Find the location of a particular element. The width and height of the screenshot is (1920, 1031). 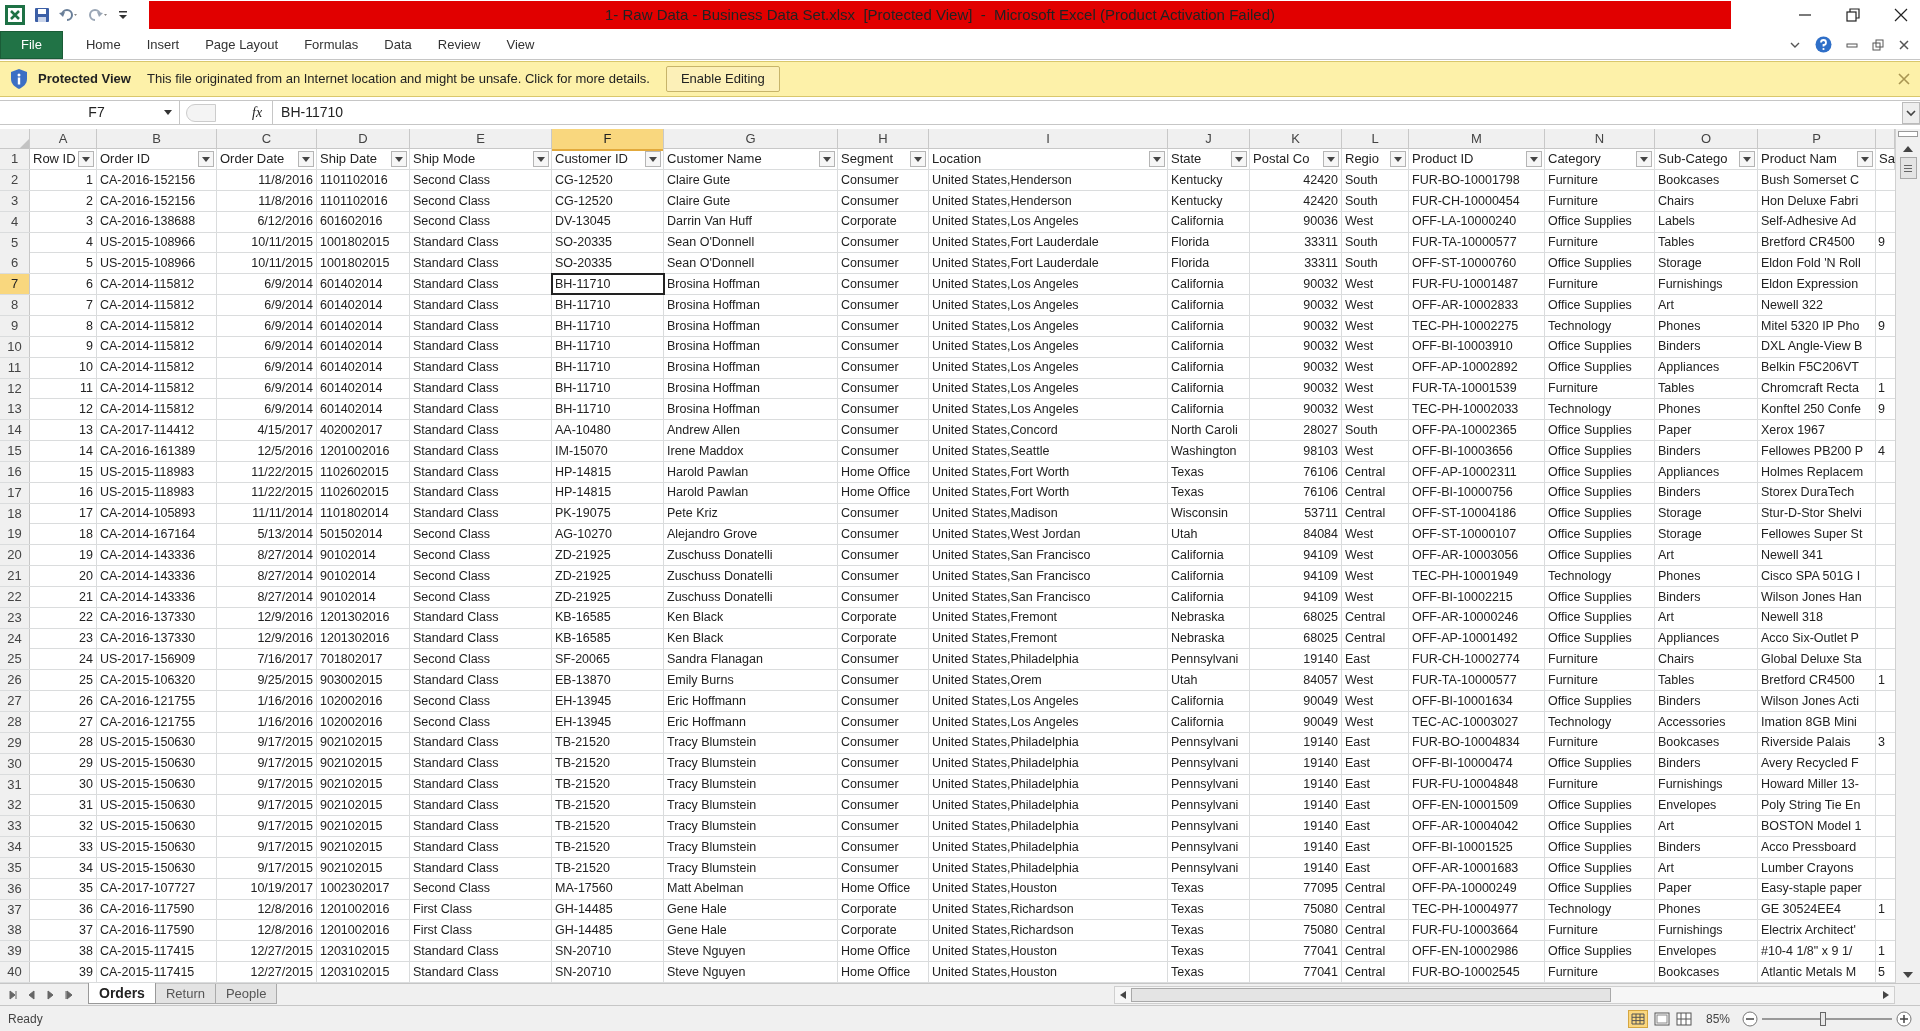

table-cell: Emily Burns is located at coordinates (751, 680).